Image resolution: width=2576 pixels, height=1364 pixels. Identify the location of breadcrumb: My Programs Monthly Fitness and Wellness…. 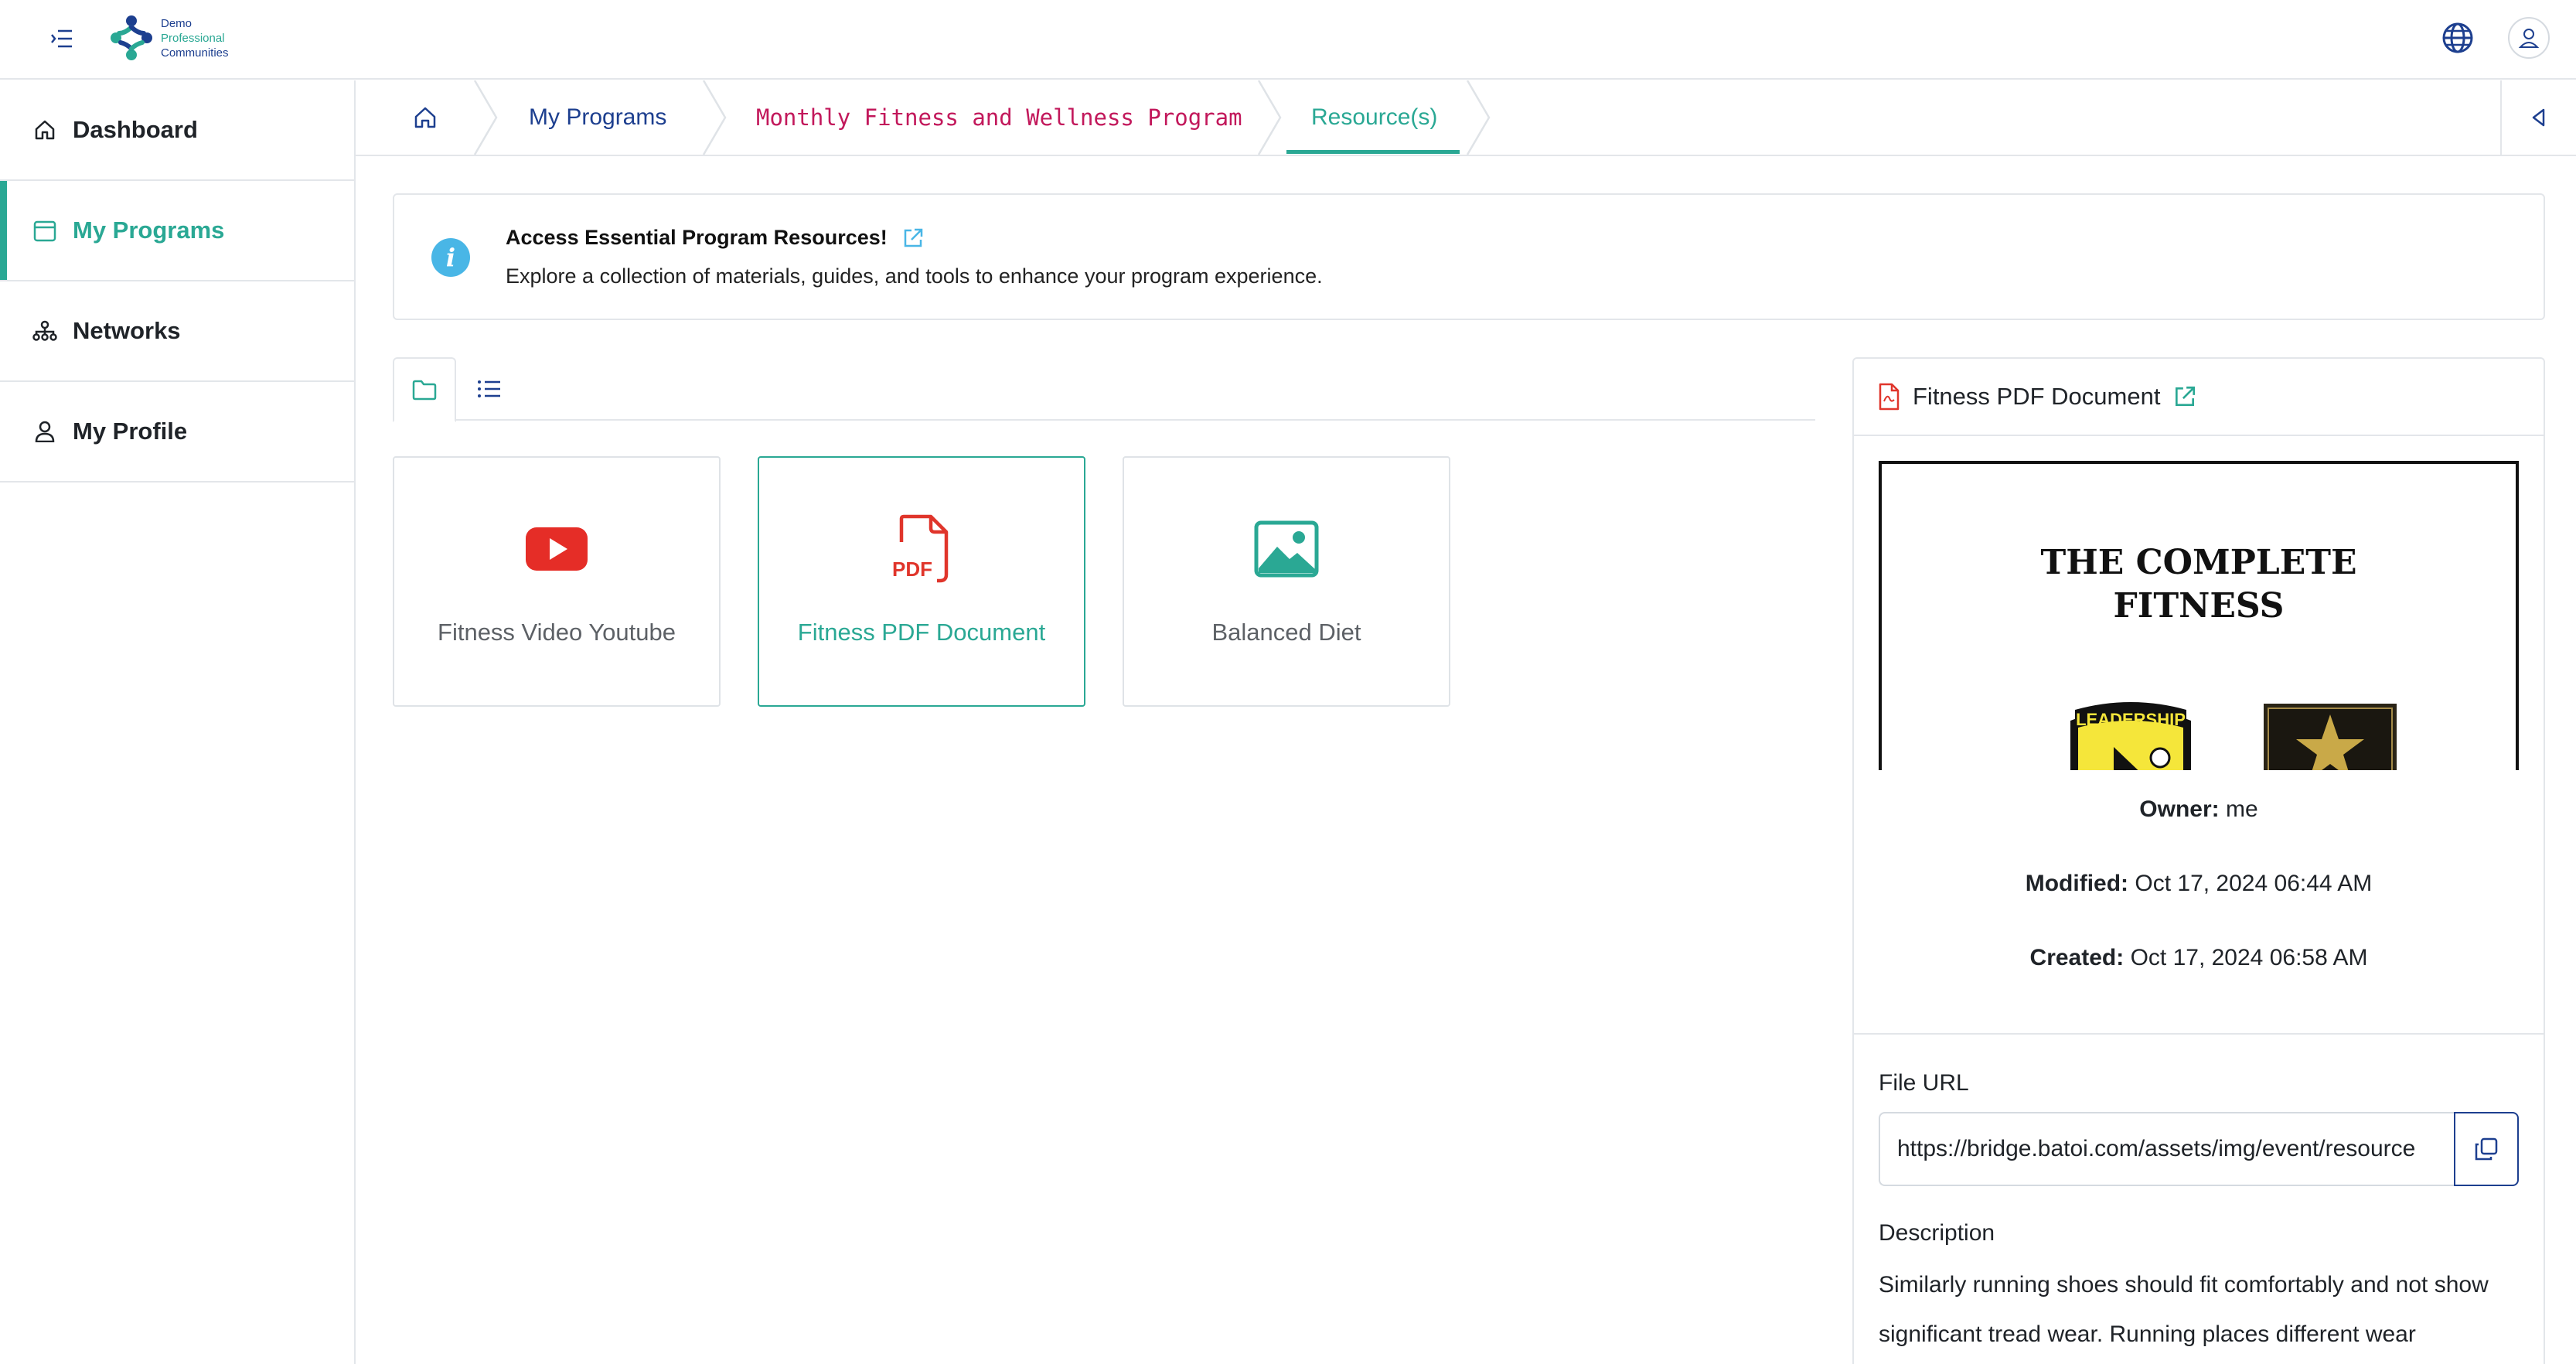
(1466, 118).